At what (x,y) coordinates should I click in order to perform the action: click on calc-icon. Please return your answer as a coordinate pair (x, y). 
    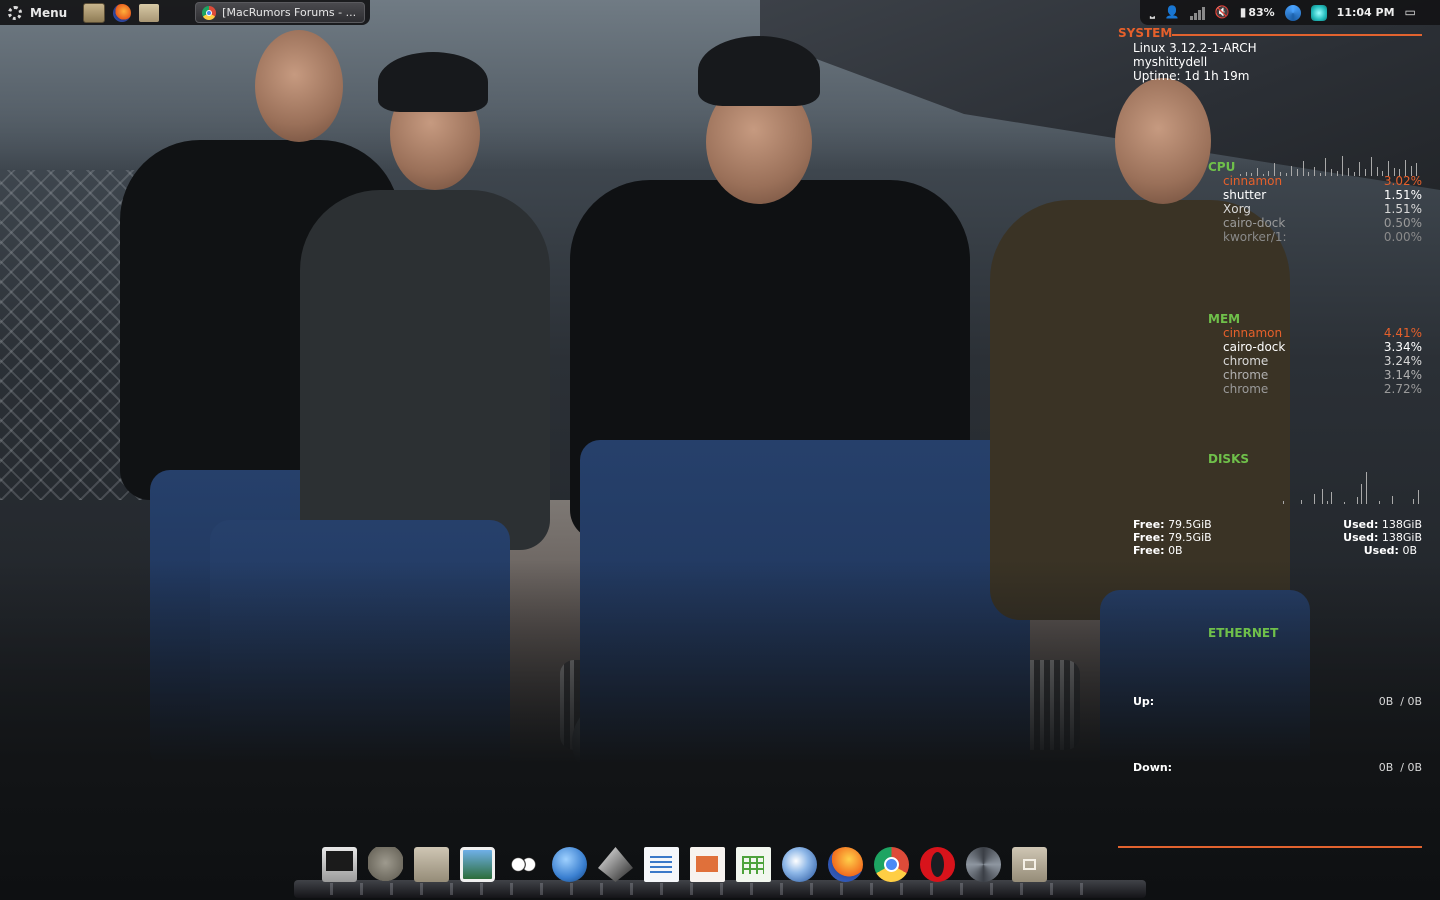
    Looking at the image, I should click on (753, 864).